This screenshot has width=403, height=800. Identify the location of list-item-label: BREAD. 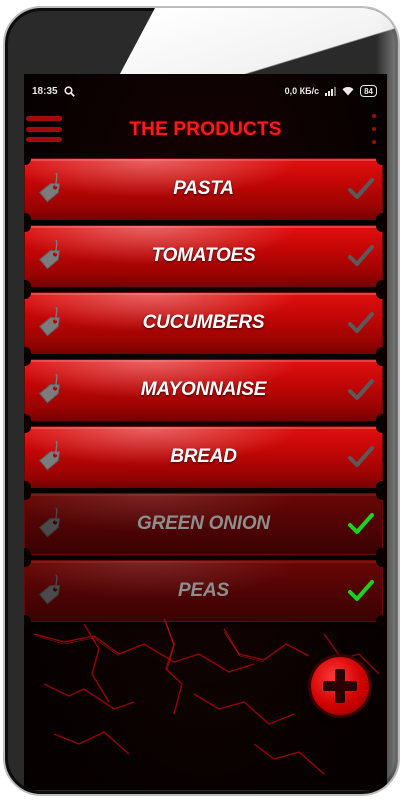
(203, 456).